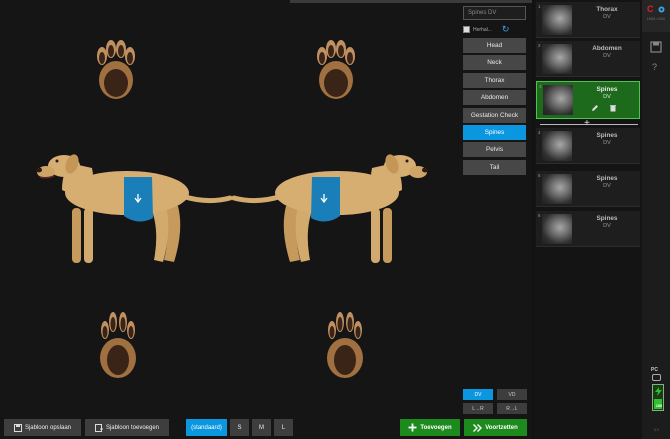  What do you see at coordinates (478, 394) in the screenshot?
I see `projection-dv-button: DV` at bounding box center [478, 394].